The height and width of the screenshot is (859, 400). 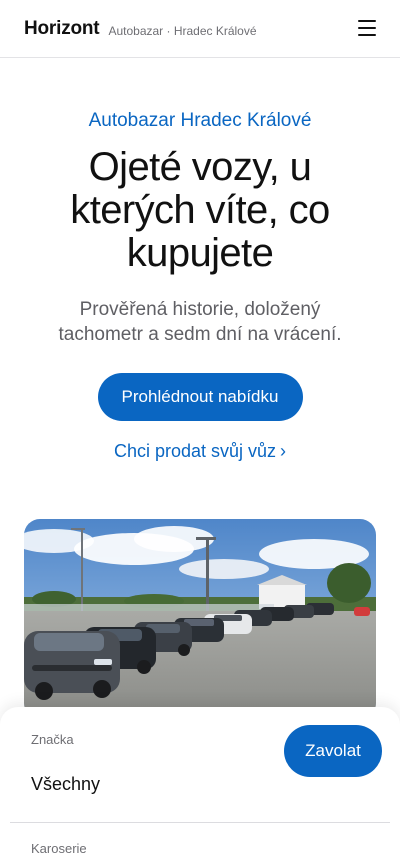 What do you see at coordinates (200, 822) in the screenshot?
I see `field-divider` at bounding box center [200, 822].